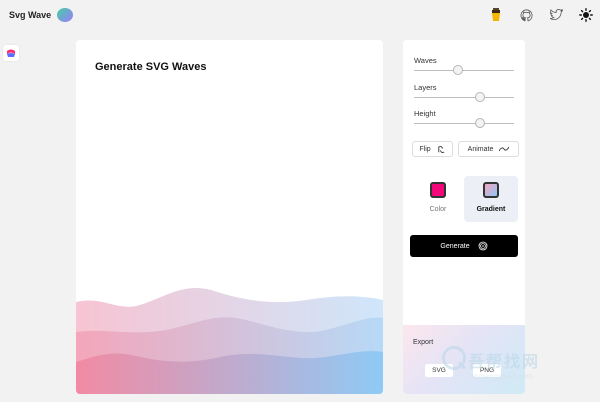 The width and height of the screenshot is (600, 402). What do you see at coordinates (425, 60) in the screenshot?
I see `slider-label-waves: Waves` at bounding box center [425, 60].